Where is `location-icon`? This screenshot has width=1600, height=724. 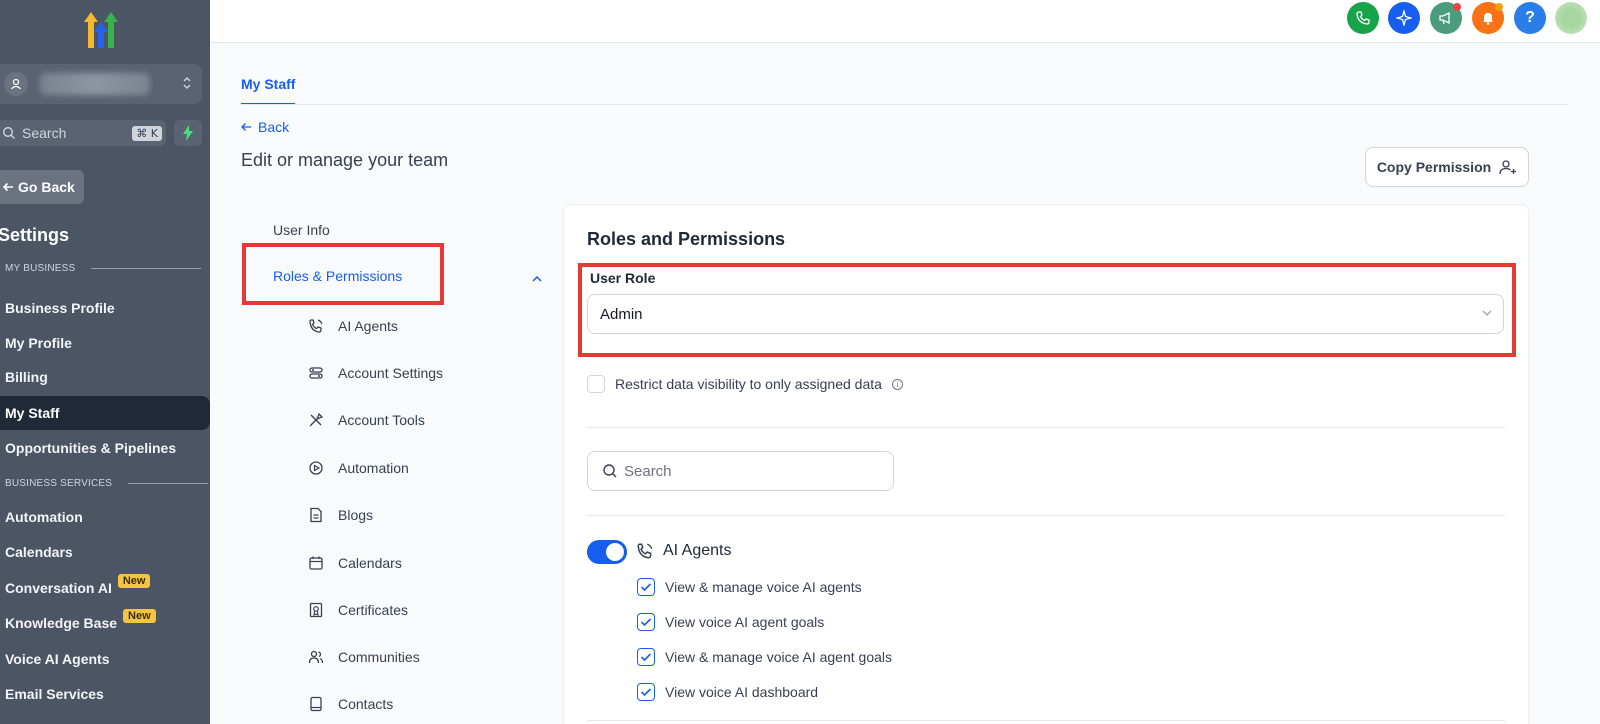 location-icon is located at coordinates (16, 84).